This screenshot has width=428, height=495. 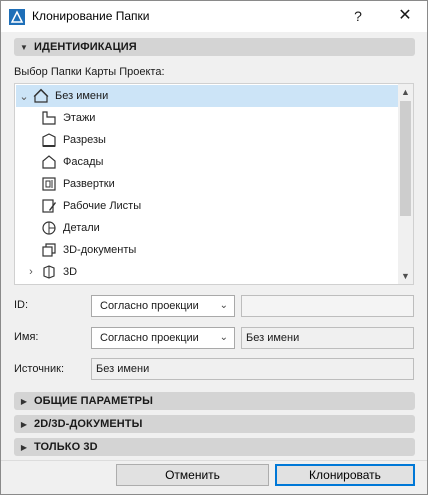 What do you see at coordinates (82, 96) in the screenshot?
I see `tree-item-label: Без имени` at bounding box center [82, 96].